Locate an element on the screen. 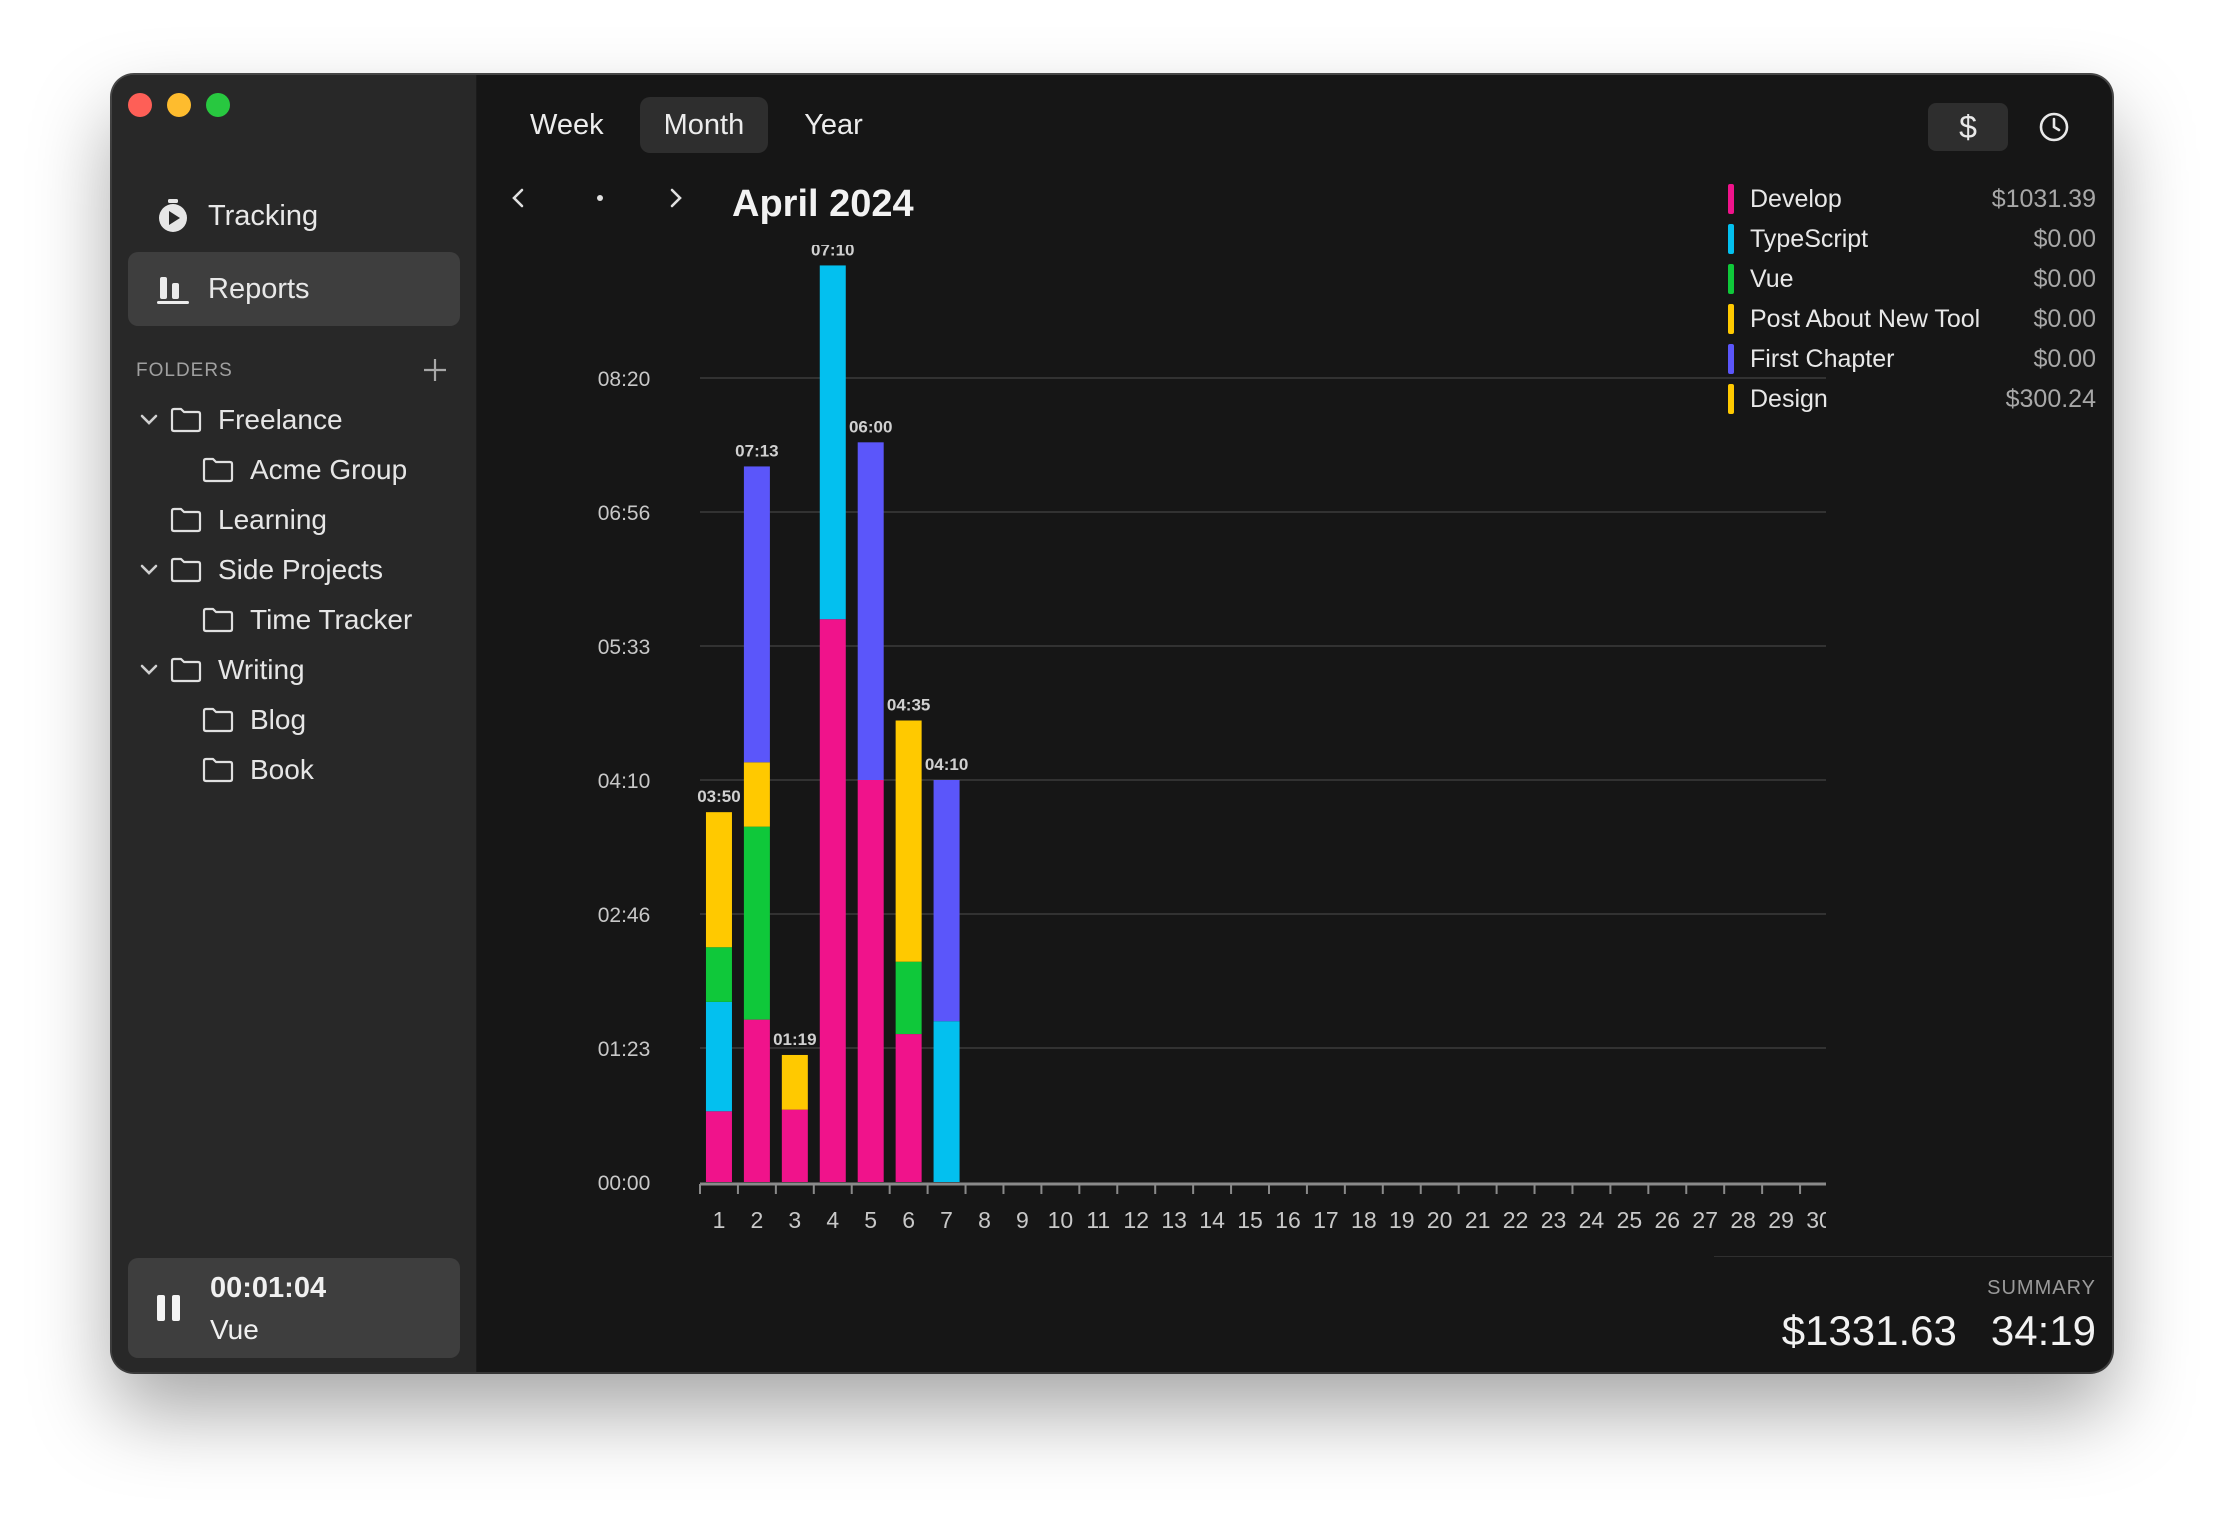  y-tick-label: 01:23 is located at coordinates (624, 1049).